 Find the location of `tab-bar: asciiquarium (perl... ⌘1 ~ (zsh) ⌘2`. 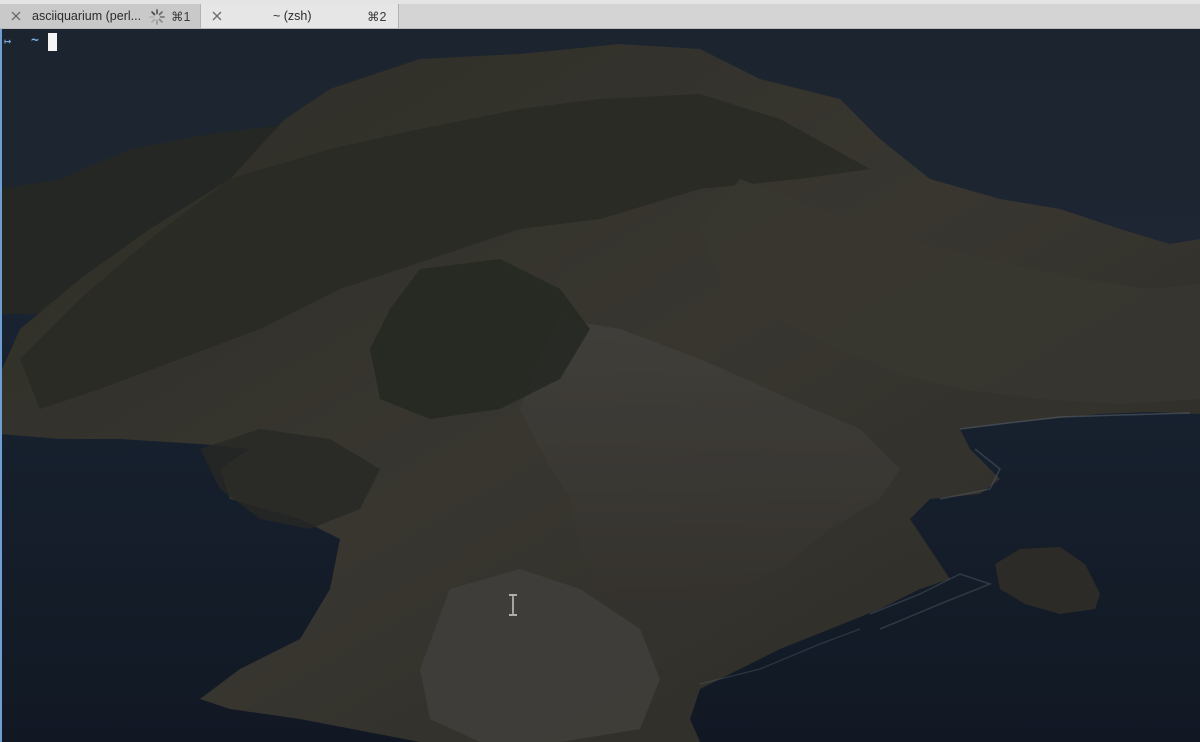

tab-bar: asciiquarium (perl... ⌘1 ~ (zsh) ⌘2 is located at coordinates (600, 14).